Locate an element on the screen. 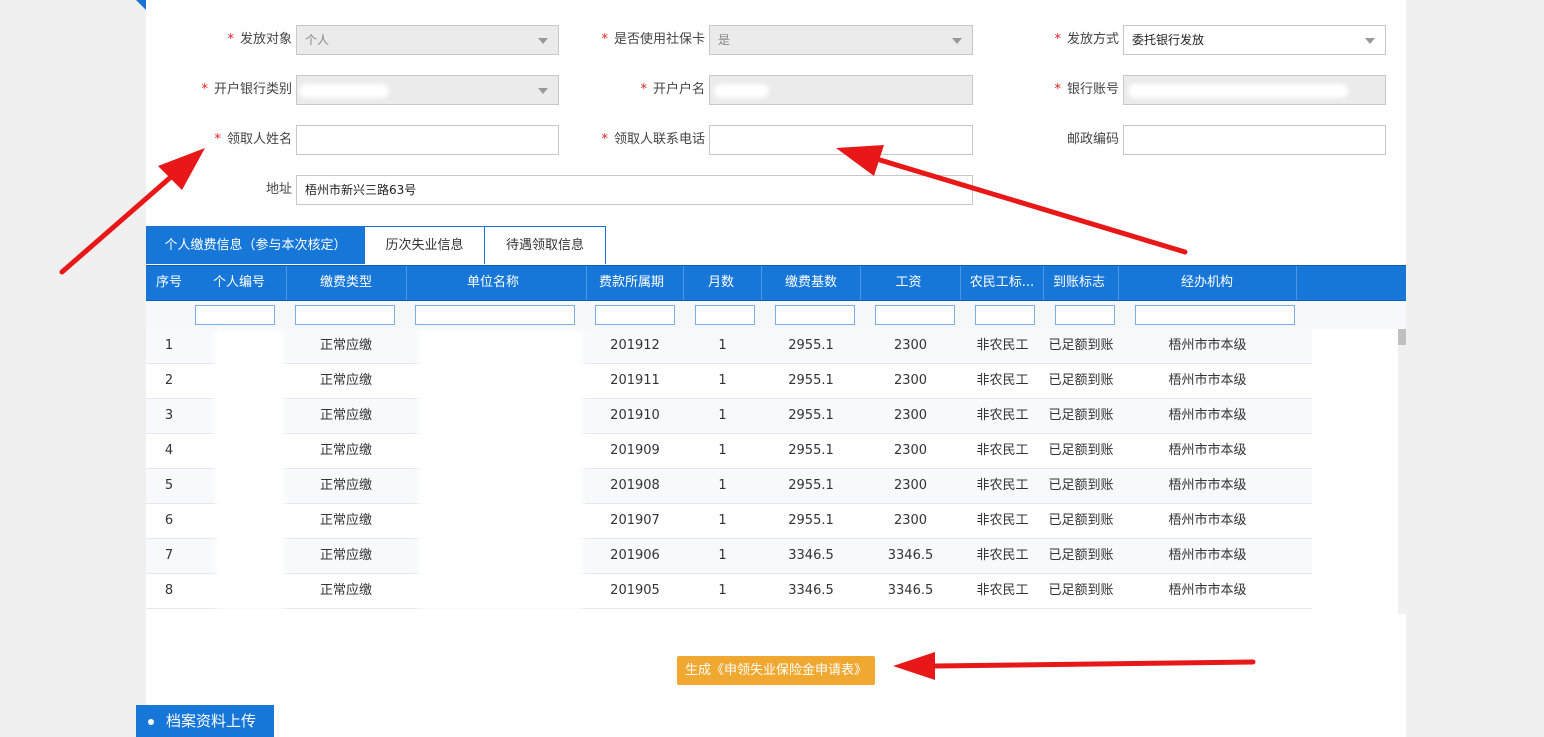  tab-payment-info: 个人缴费信息（参与本次核定） is located at coordinates (255, 245).